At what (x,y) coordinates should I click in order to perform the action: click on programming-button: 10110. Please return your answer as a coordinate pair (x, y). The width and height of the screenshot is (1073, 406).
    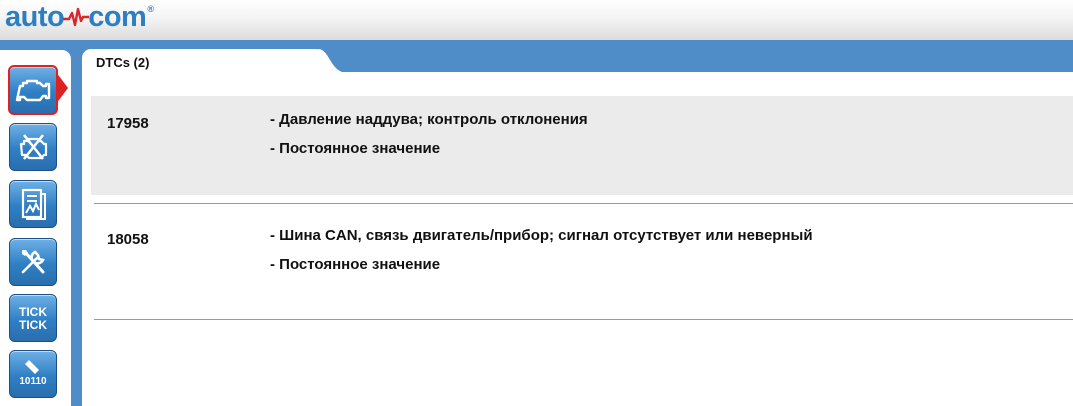
    Looking at the image, I should click on (33, 374).